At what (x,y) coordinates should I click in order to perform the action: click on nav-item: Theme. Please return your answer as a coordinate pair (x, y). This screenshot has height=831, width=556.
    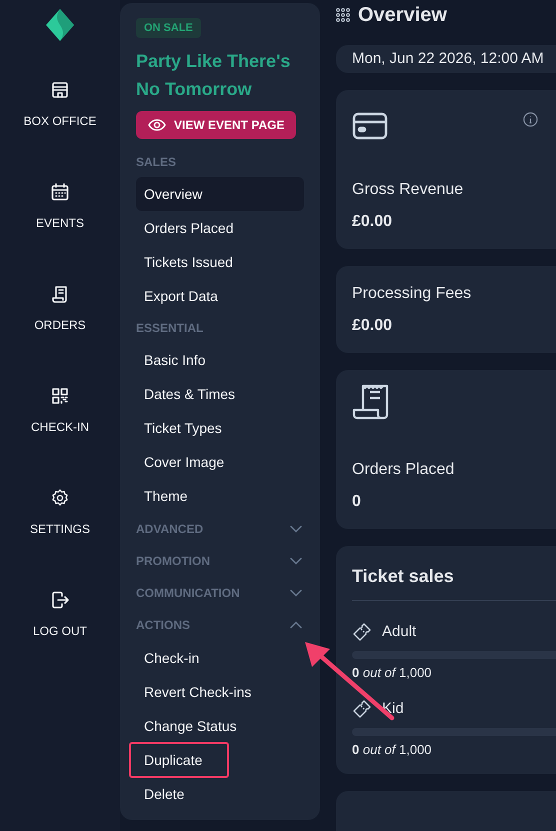
    Looking at the image, I should click on (220, 496).